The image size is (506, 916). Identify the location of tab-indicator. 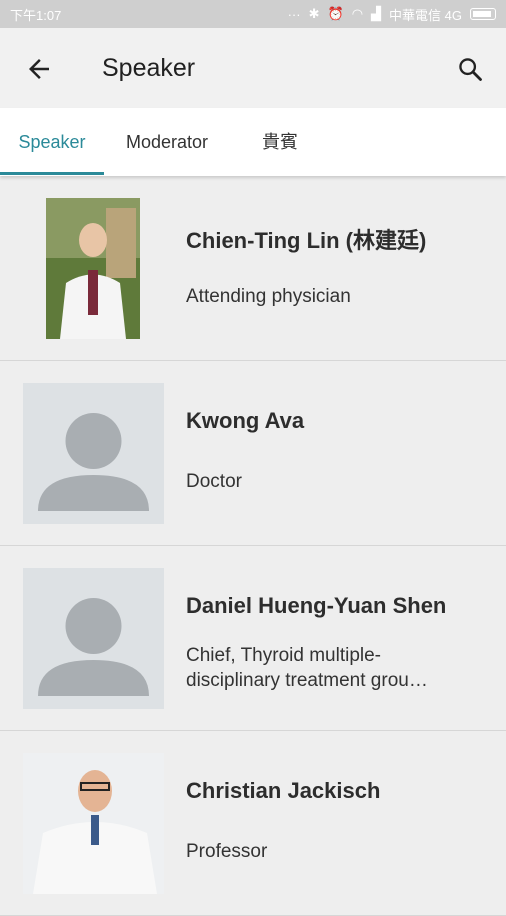
(52, 173).